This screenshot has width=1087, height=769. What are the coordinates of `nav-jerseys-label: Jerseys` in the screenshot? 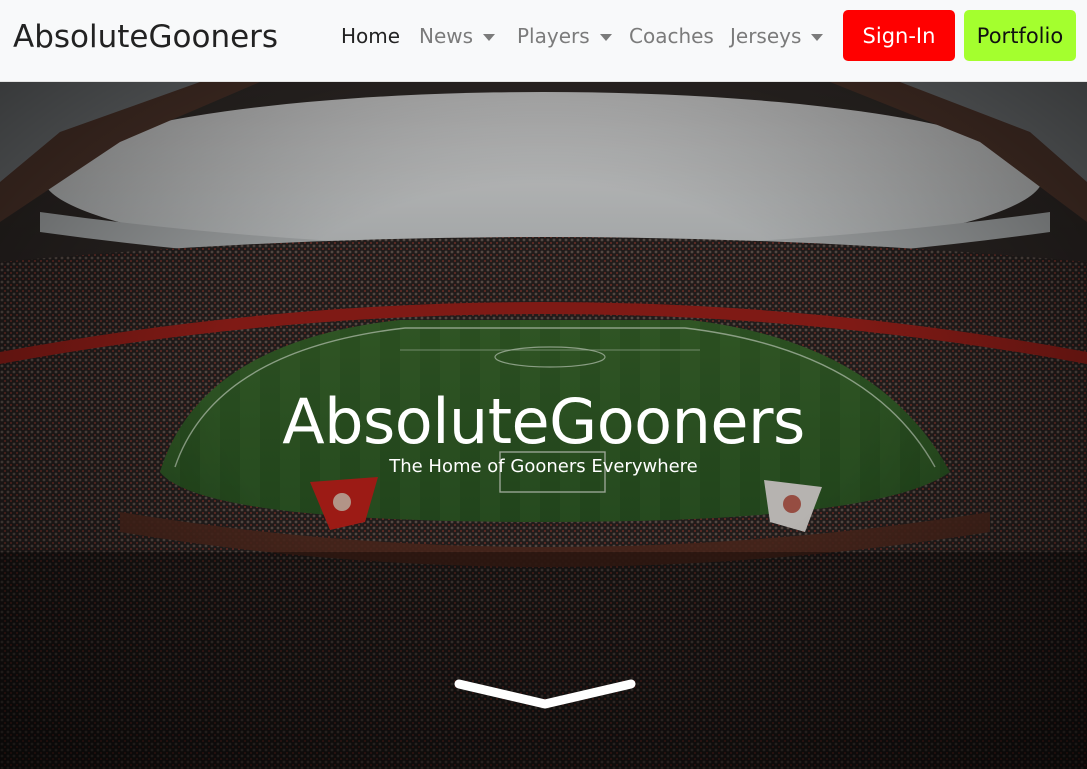 It's located at (766, 36).